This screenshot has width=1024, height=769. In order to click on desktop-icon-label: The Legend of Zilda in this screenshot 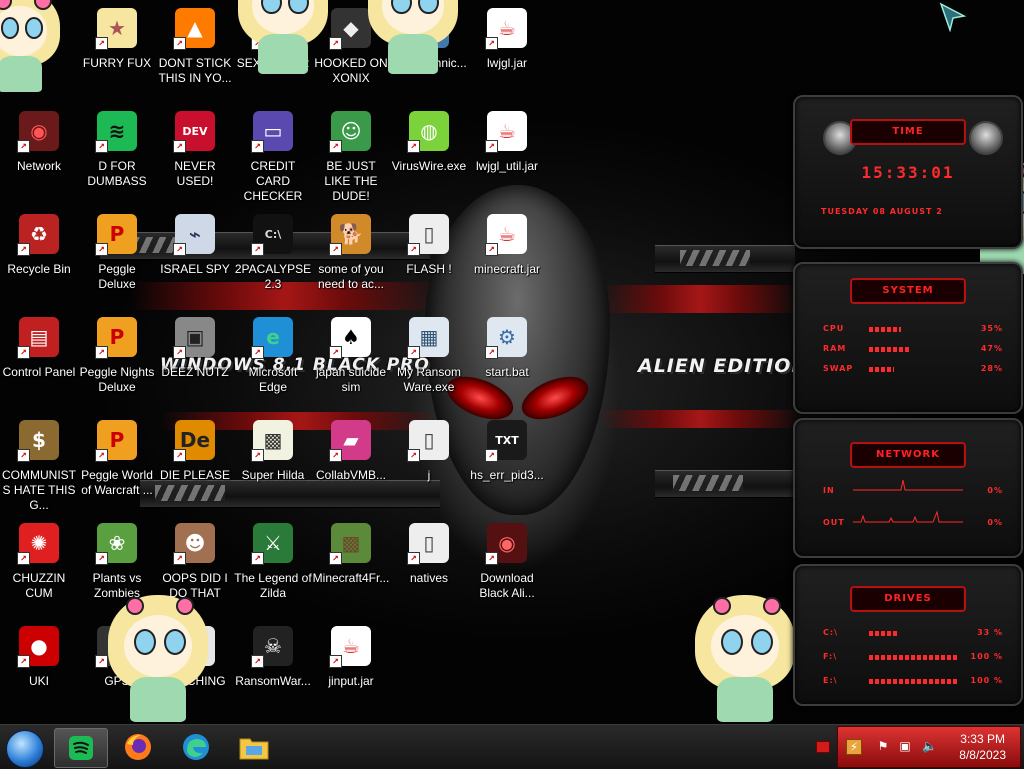, I will do `click(273, 585)`.